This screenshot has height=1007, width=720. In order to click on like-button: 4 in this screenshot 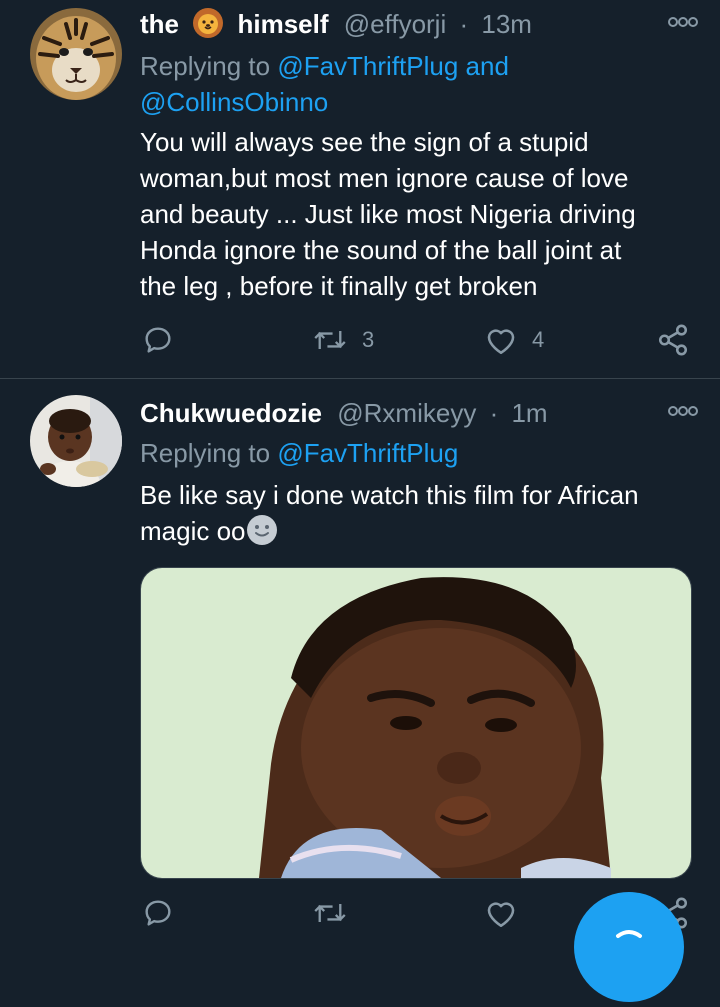, I will do `click(514, 340)`.